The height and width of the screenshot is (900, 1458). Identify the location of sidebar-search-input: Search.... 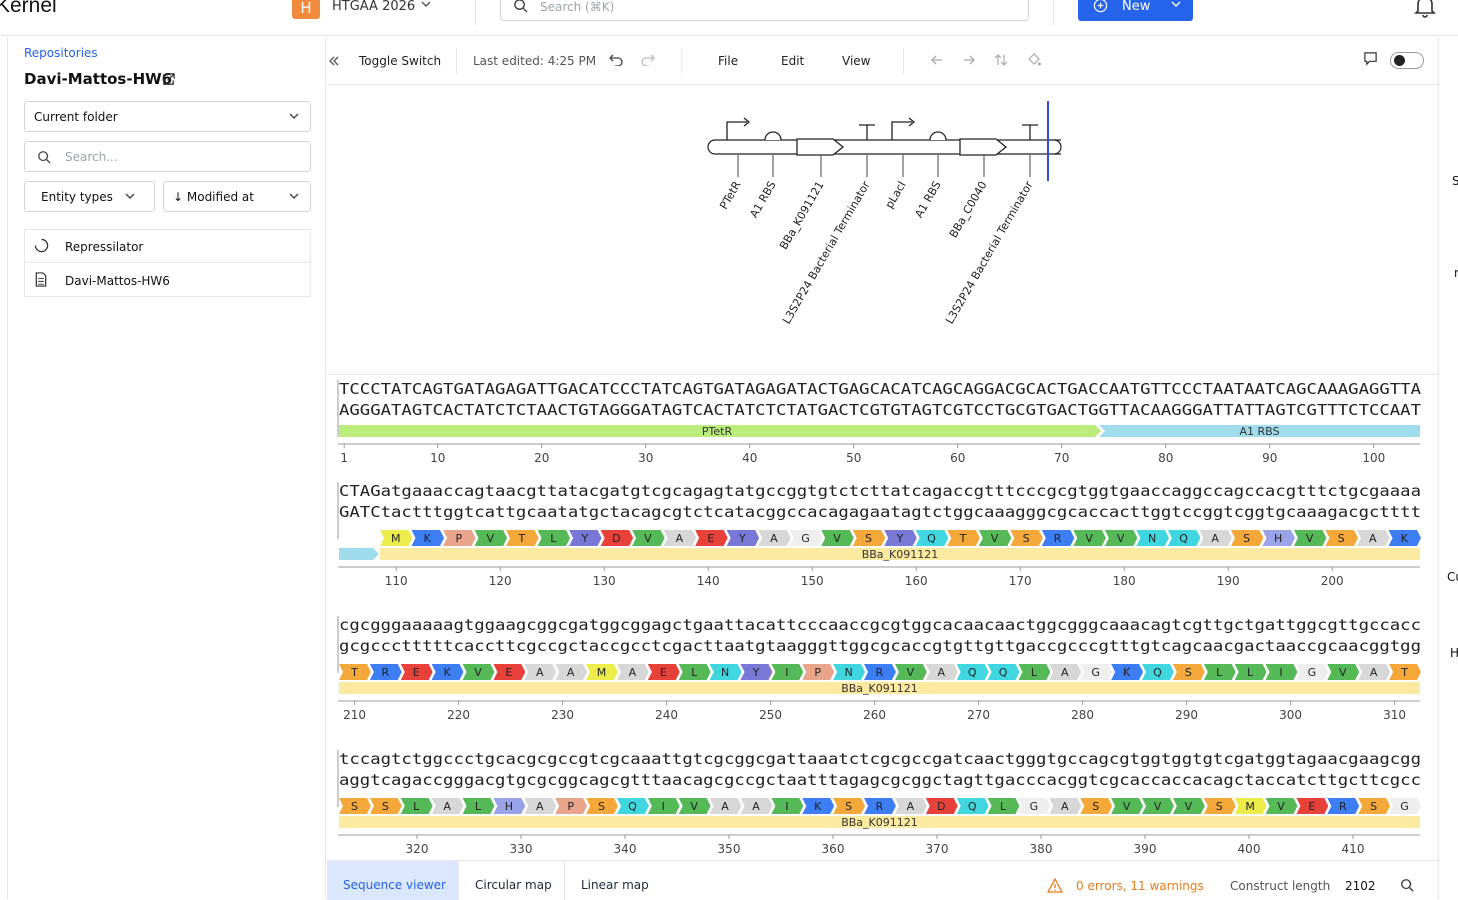
(167, 156).